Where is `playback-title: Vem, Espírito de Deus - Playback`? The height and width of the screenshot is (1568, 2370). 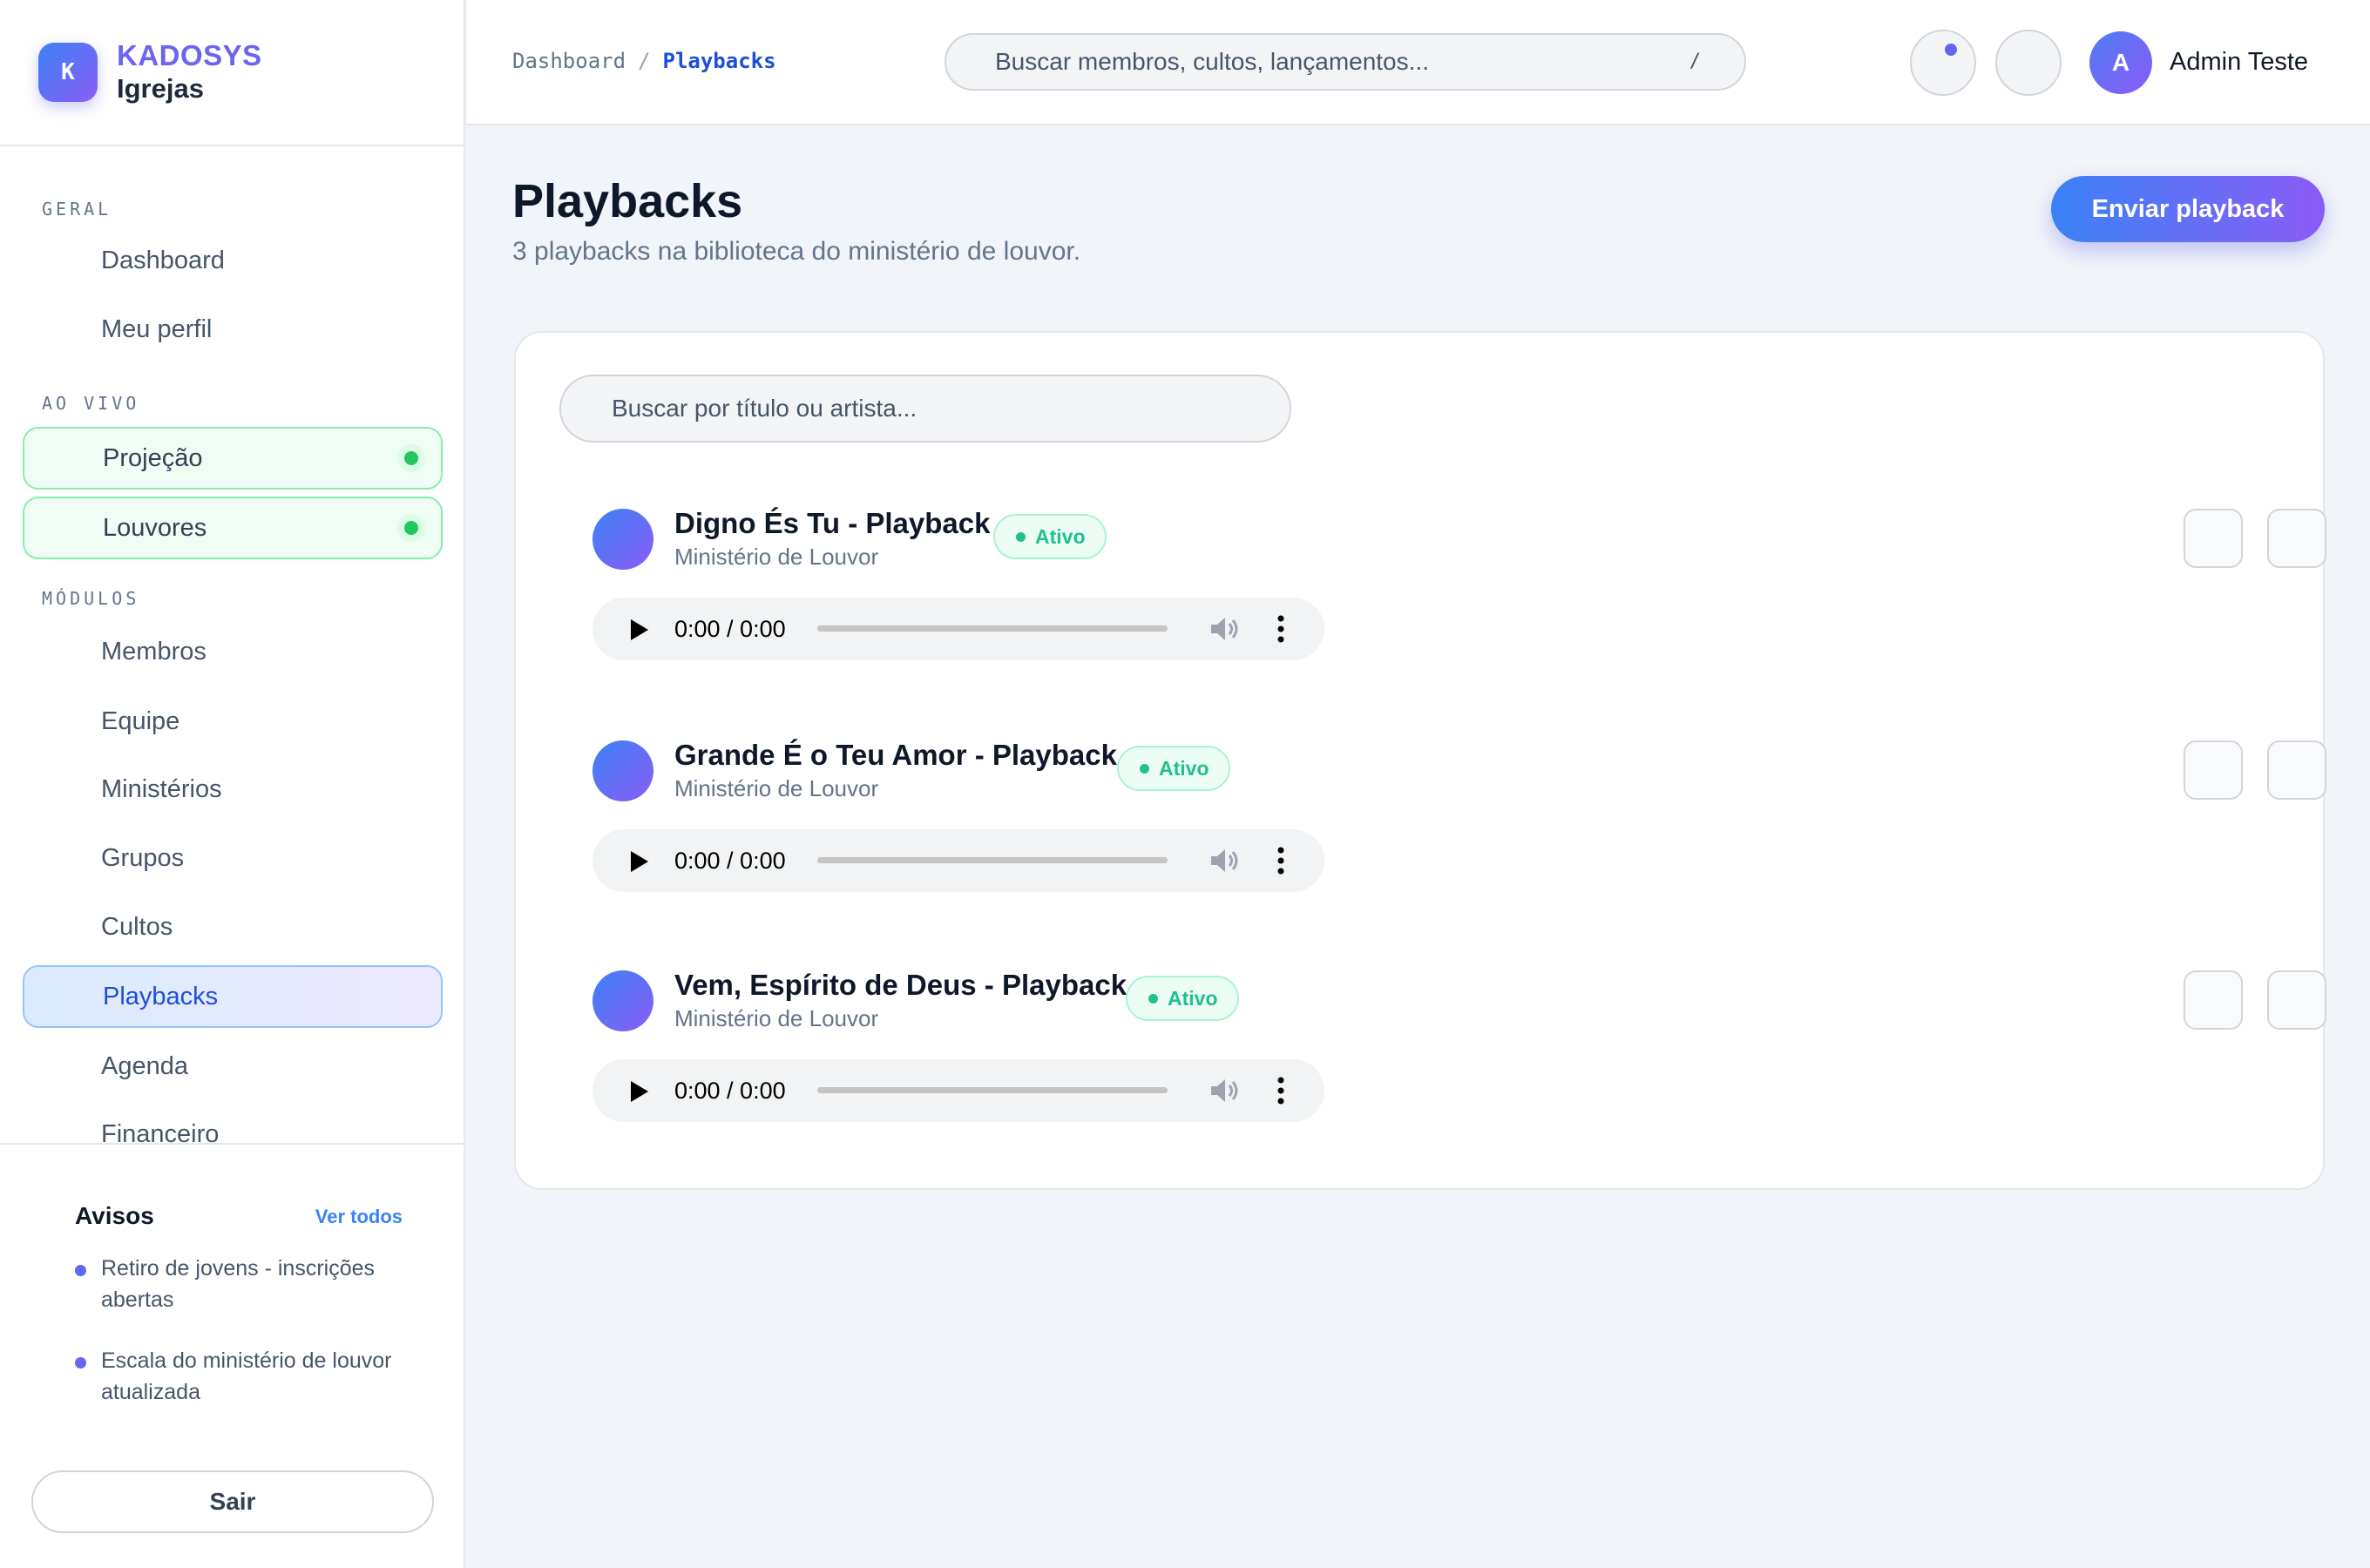 playback-title: Vem, Espírito de Deus - Playback is located at coordinates (900, 985).